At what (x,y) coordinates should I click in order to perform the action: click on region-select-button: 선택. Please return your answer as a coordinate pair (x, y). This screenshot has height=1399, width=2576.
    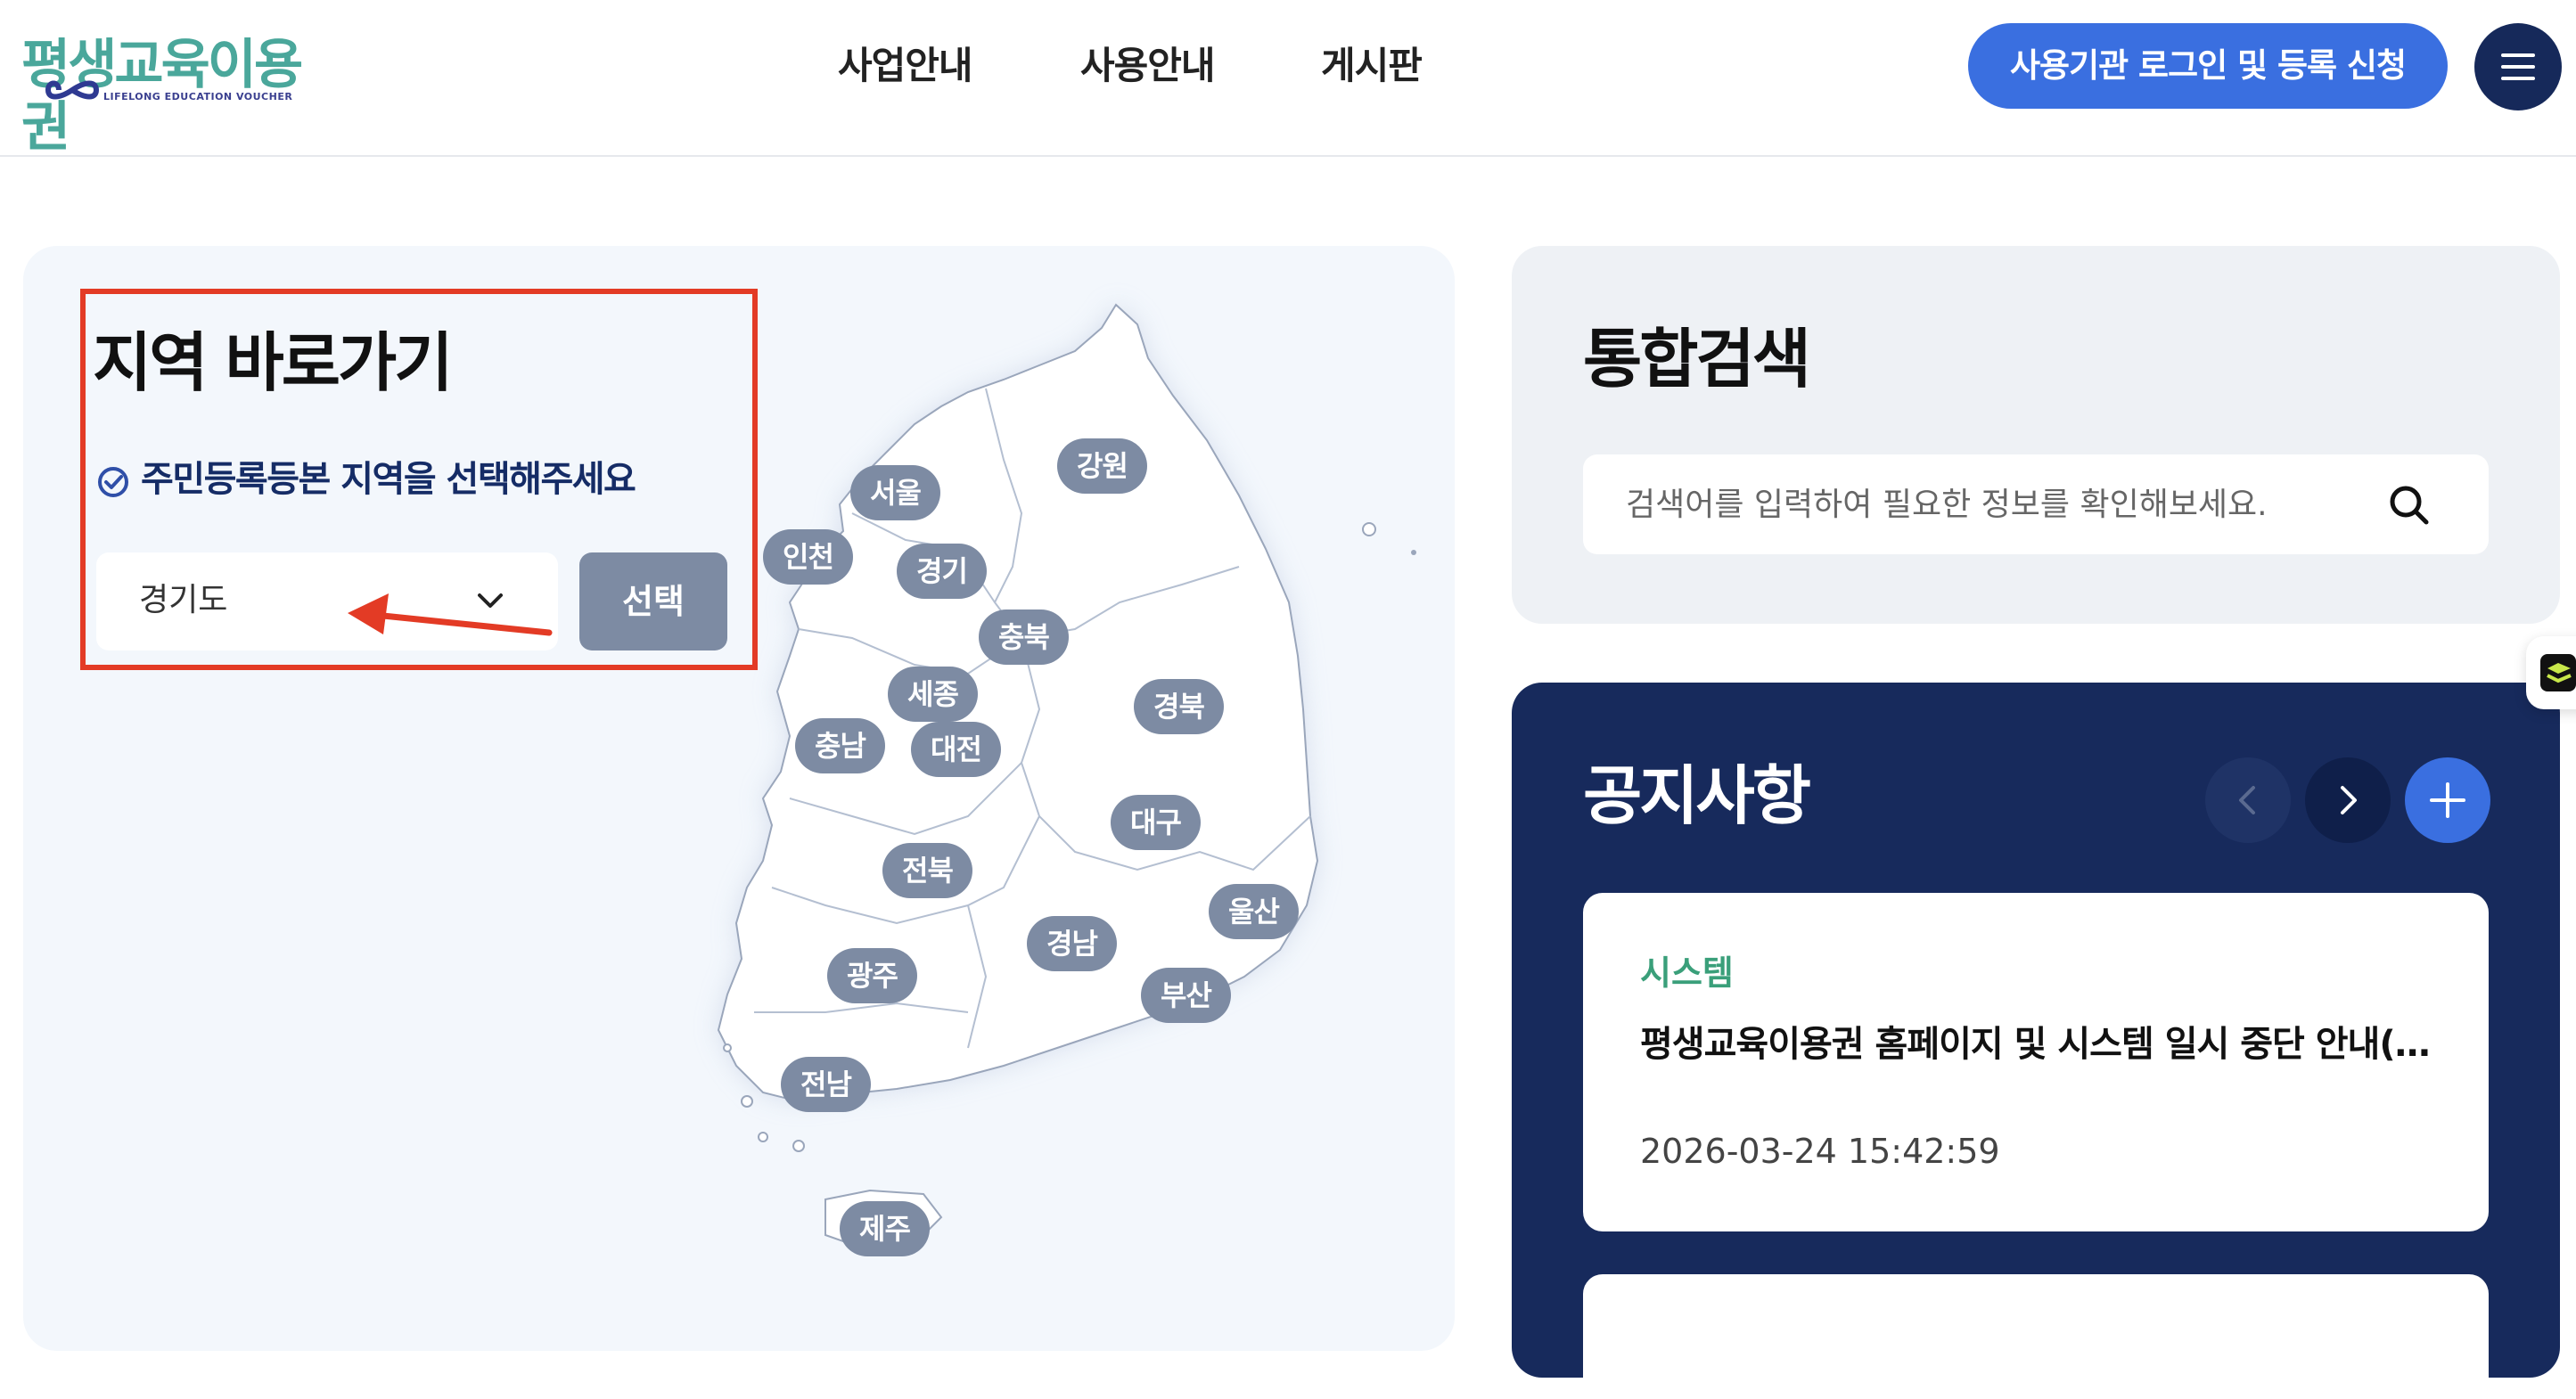
    Looking at the image, I should click on (653, 601).